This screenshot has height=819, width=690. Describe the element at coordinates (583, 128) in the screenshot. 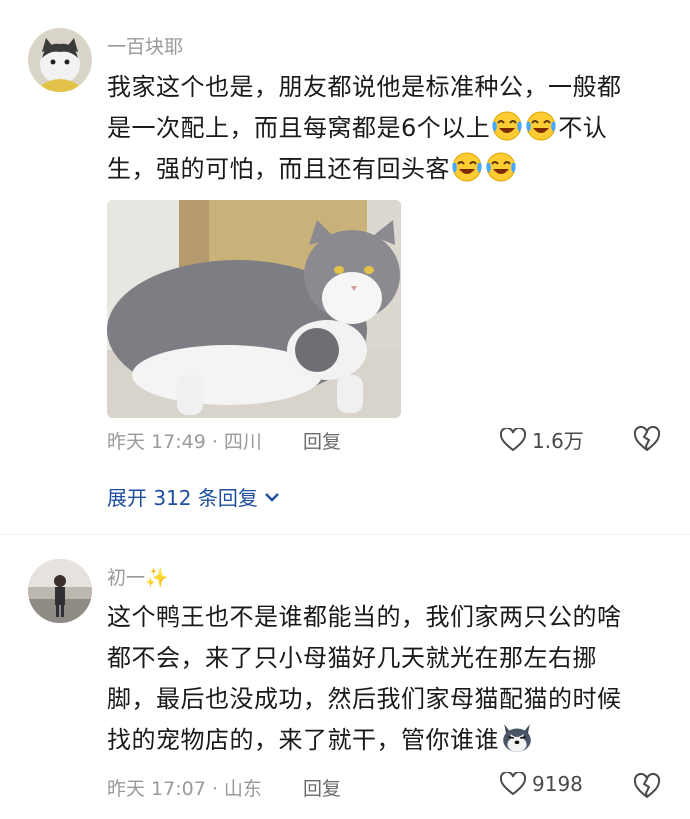

I see `comment-text-segment: 不认` at that location.